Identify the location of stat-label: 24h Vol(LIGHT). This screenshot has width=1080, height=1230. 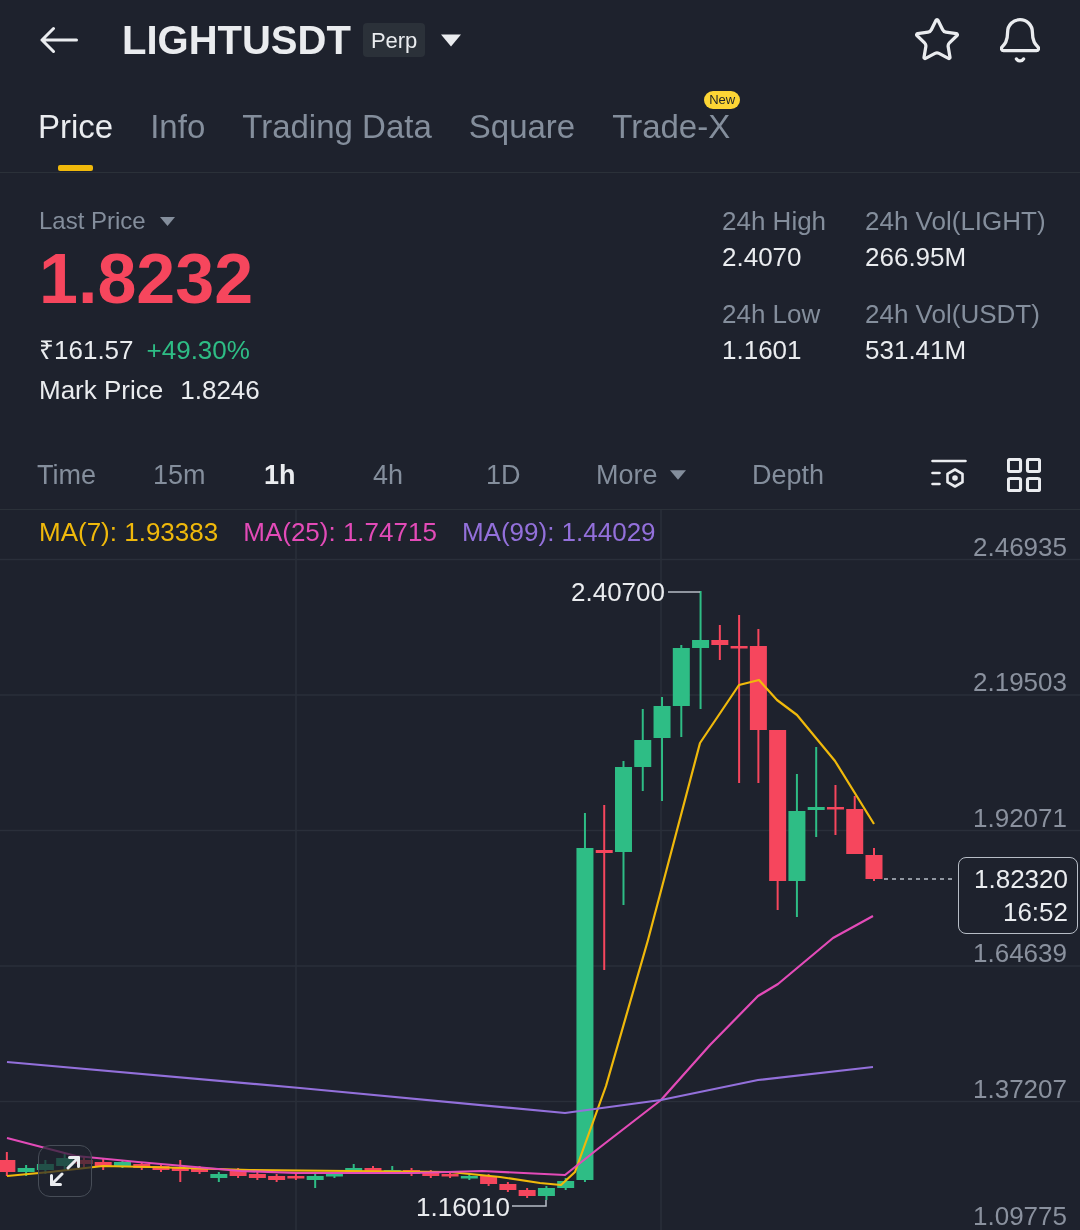
(955, 221).